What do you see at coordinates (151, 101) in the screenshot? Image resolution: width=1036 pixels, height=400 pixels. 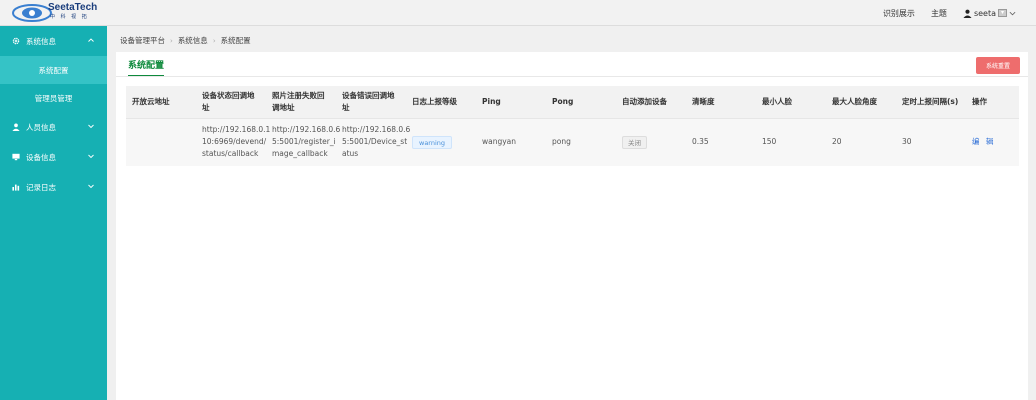 I see `column-header-cloud-address: 开放云地址` at bounding box center [151, 101].